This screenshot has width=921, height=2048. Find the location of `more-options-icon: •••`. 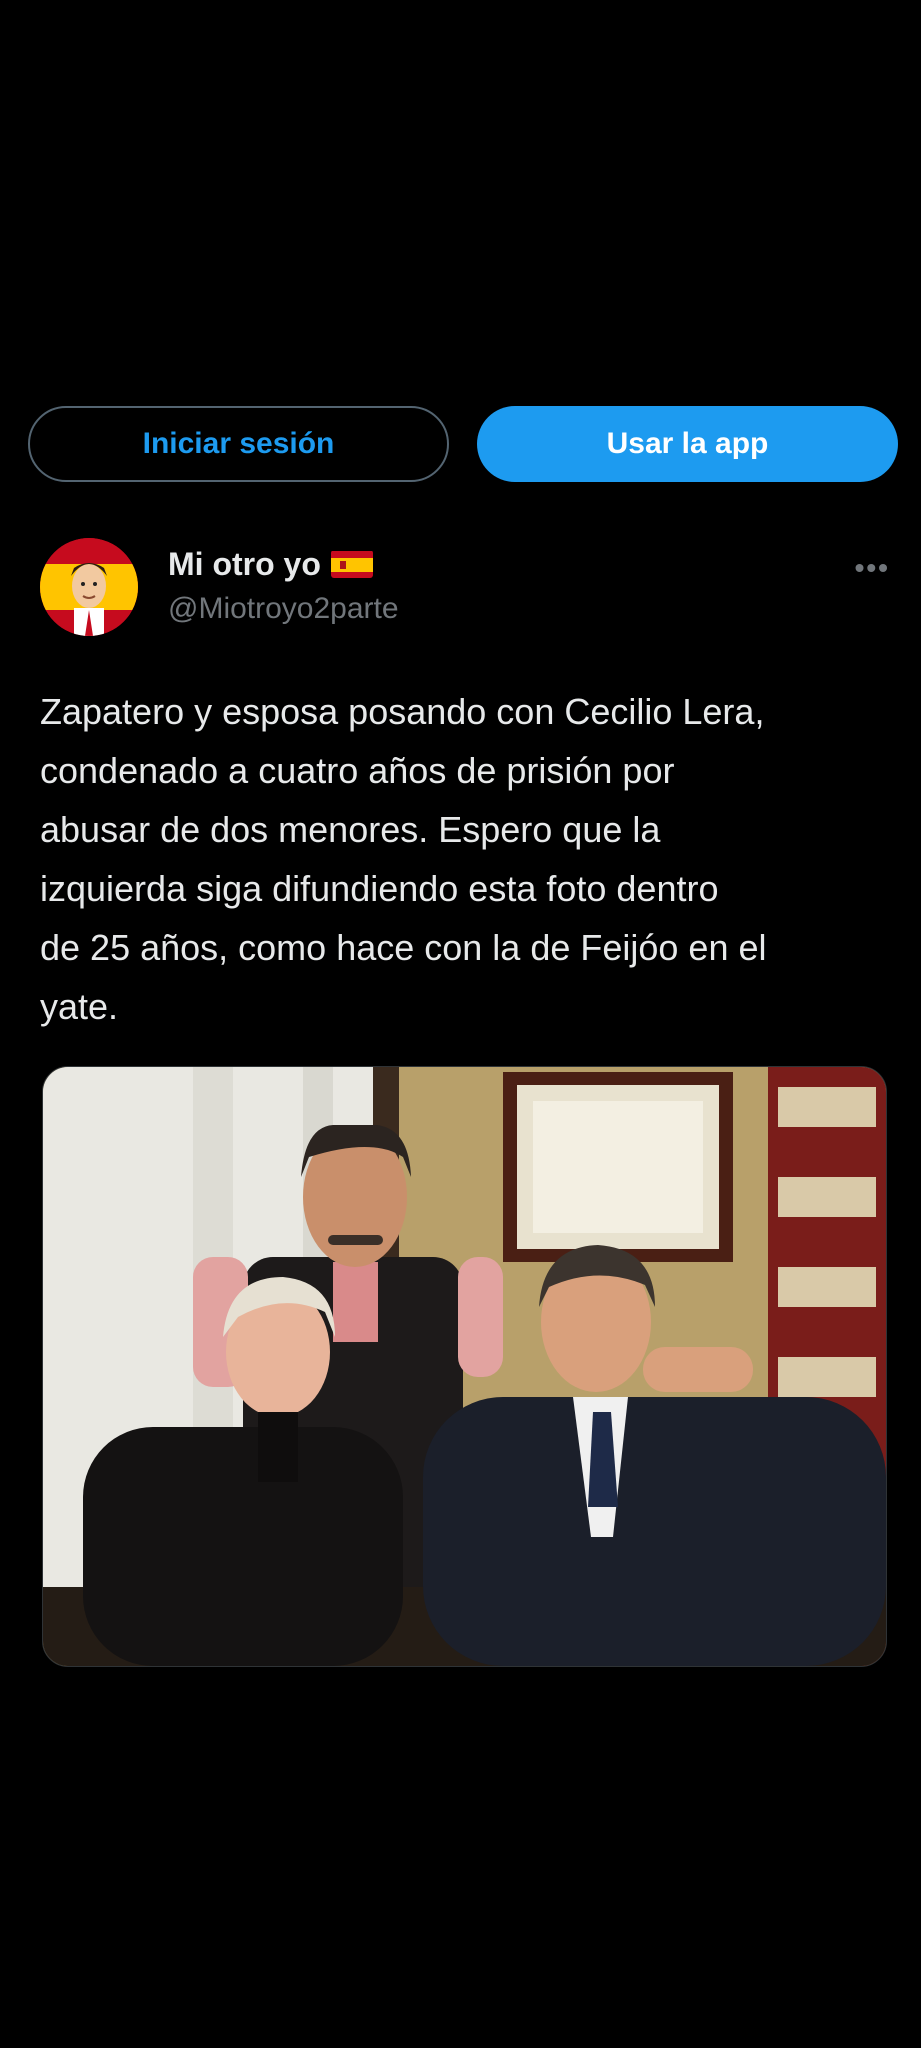

more-options-icon: ••• is located at coordinates (872, 568).